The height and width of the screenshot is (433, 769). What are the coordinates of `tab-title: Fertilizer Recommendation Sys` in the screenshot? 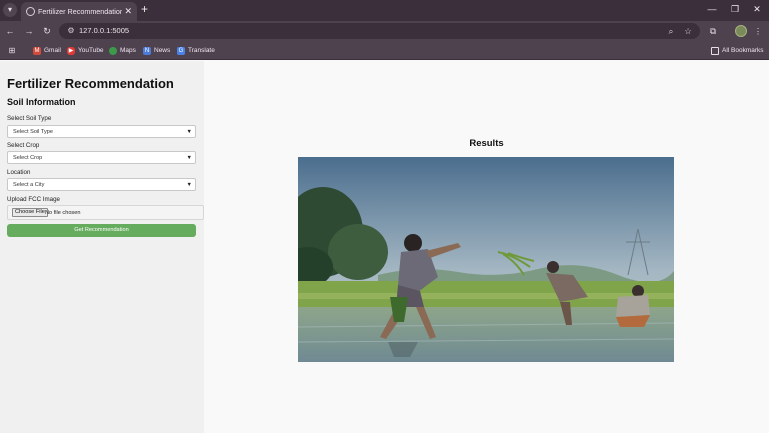 It's located at (80, 11).